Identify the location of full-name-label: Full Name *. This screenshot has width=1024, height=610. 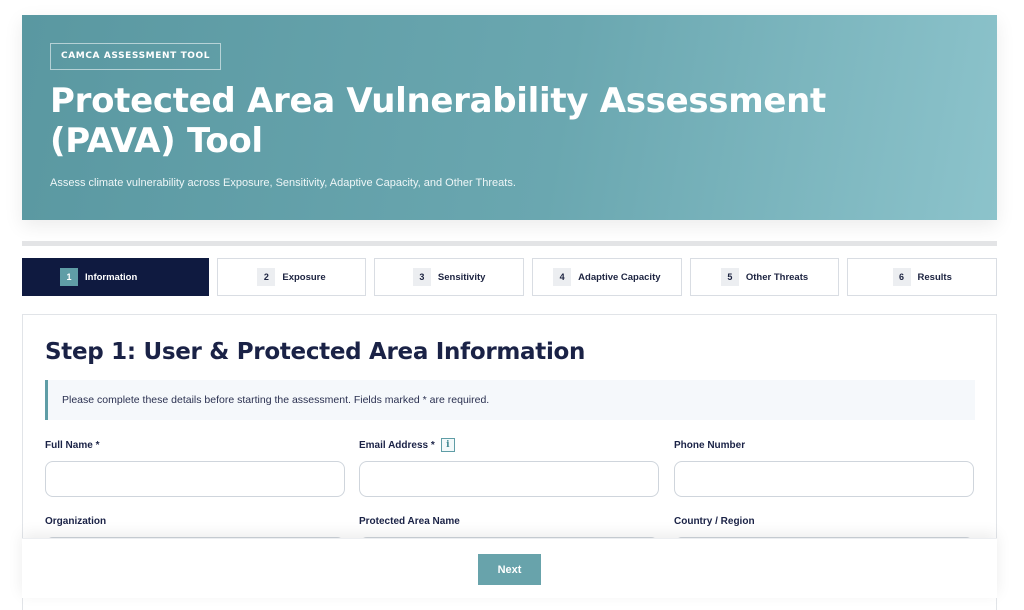
(195, 445).